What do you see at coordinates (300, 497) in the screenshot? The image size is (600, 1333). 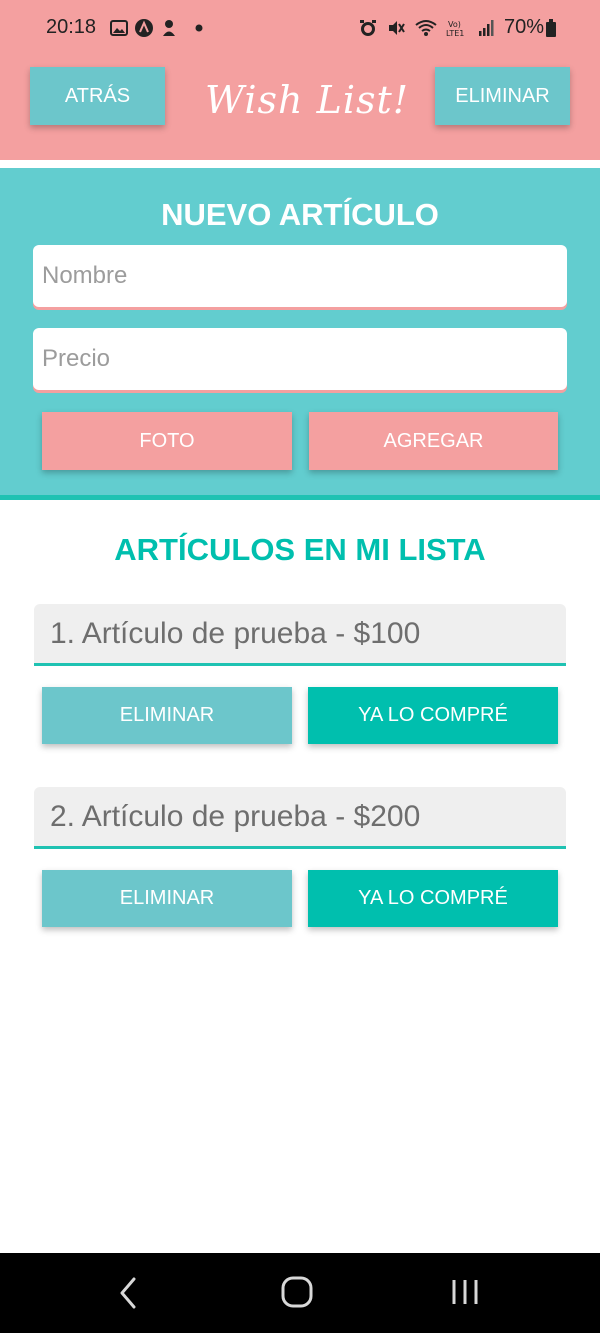 I see `new-item-panel-border` at bounding box center [300, 497].